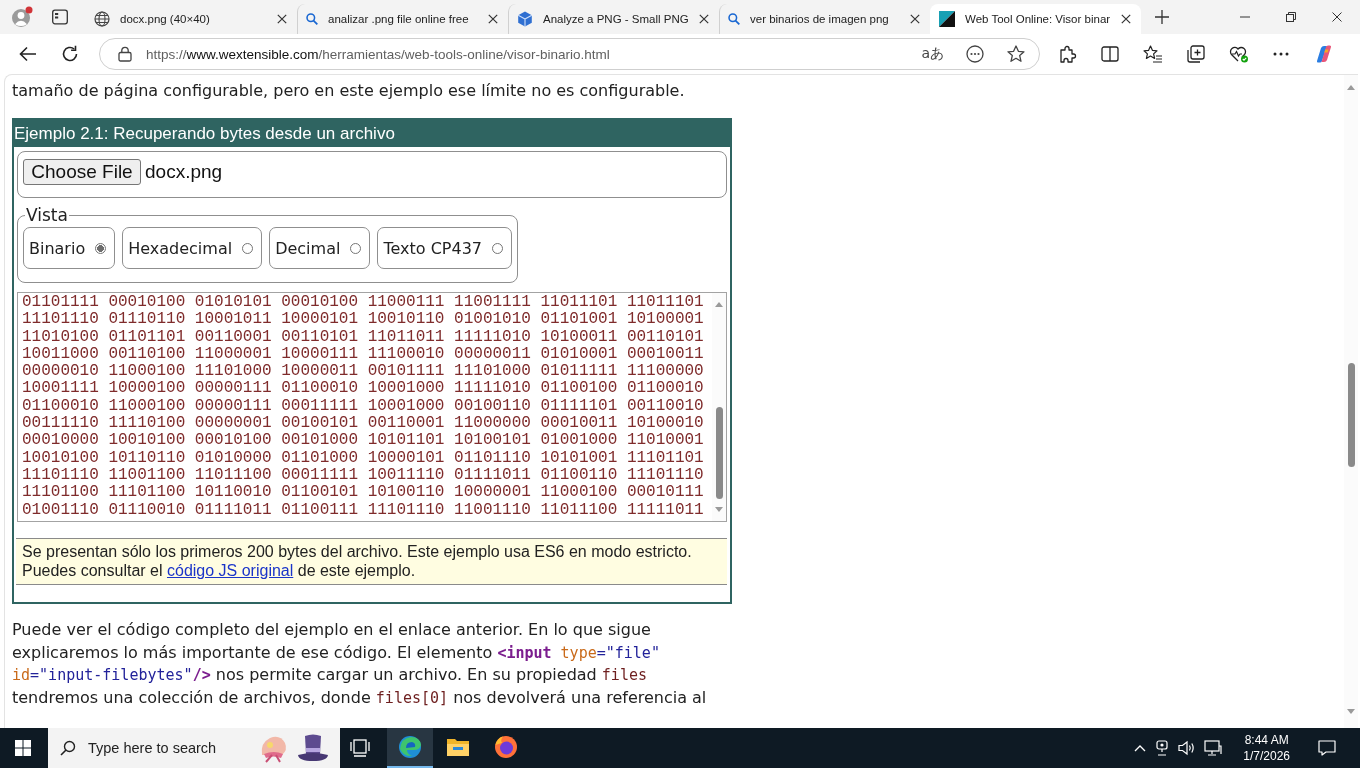  Describe the element at coordinates (458, 747) in the screenshot. I see `folder-icon` at that location.